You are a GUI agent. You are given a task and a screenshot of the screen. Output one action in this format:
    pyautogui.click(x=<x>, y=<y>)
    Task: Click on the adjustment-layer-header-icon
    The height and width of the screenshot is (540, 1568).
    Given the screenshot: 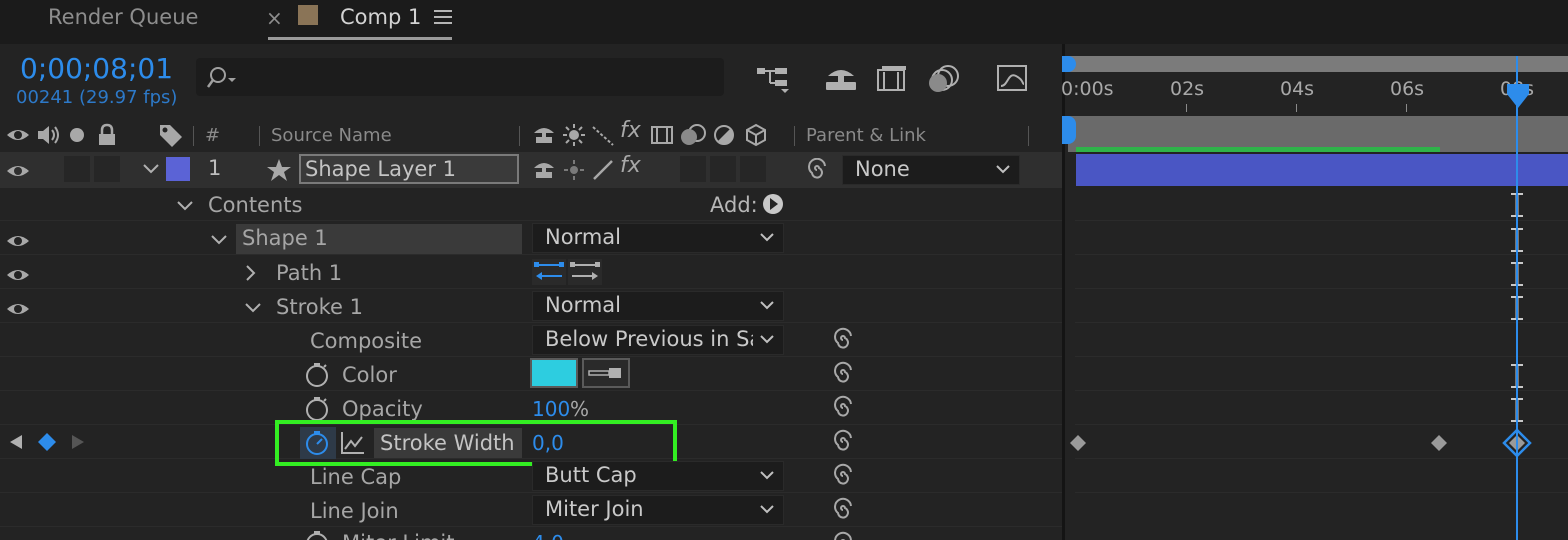 What is the action you would take?
    pyautogui.click(x=724, y=135)
    